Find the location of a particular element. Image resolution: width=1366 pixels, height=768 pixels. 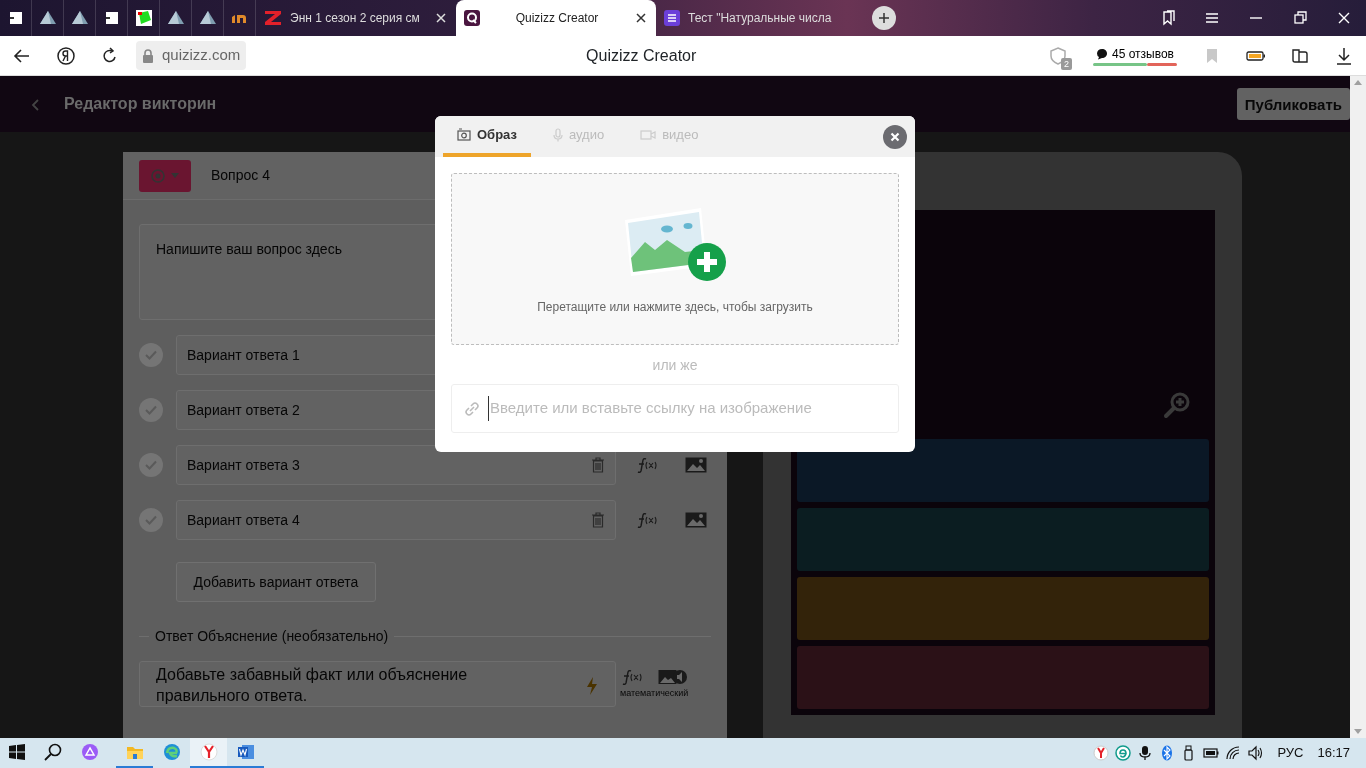

scrollbar is located at coordinates (1358, 407).